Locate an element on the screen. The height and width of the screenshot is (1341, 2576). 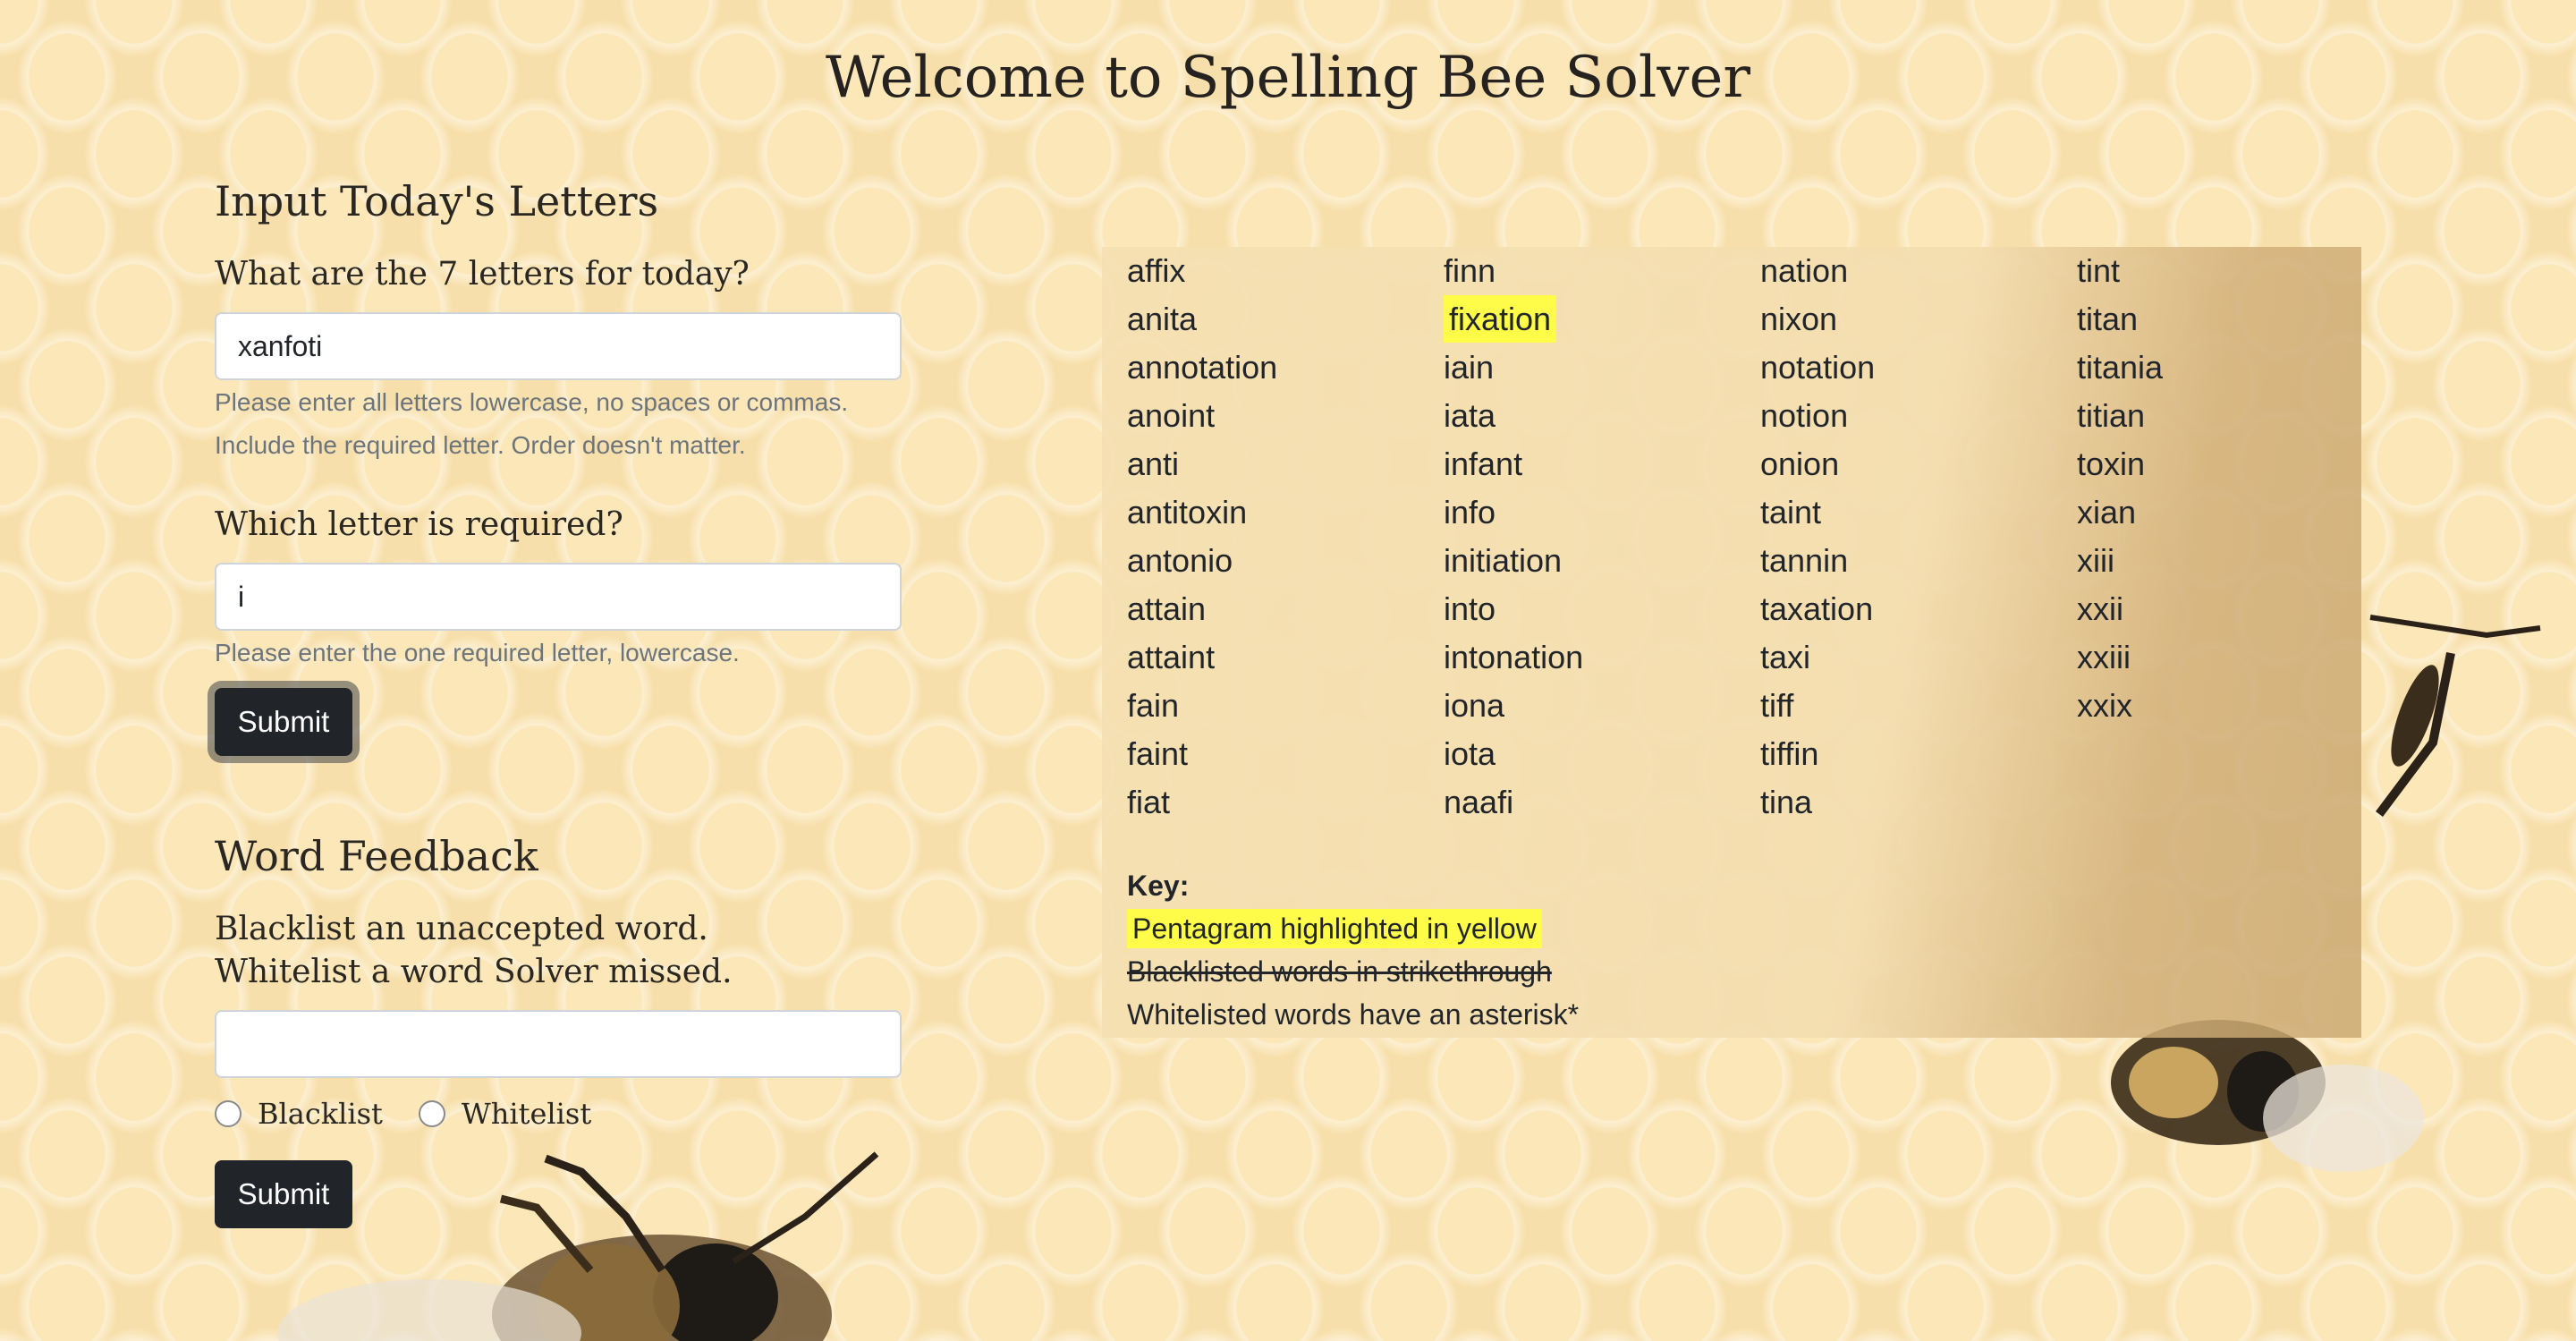
solution-word: antonio is located at coordinates (1202, 561).